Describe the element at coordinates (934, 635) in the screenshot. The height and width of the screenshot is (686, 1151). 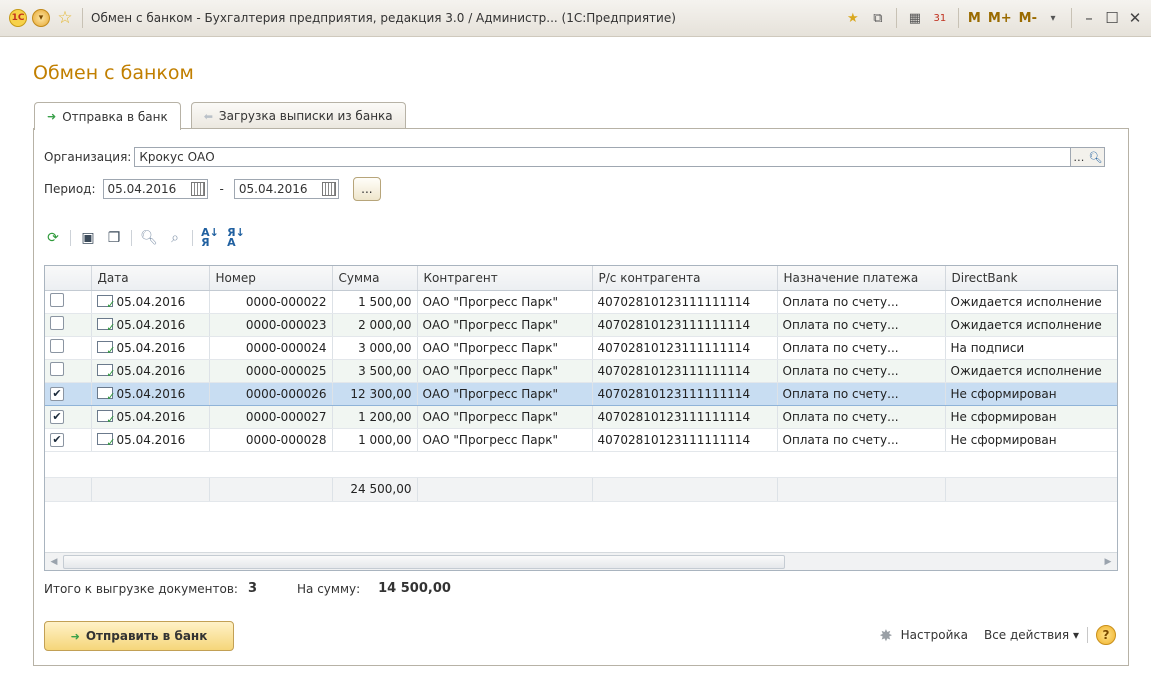
I see `settings-link: Настройка` at that location.